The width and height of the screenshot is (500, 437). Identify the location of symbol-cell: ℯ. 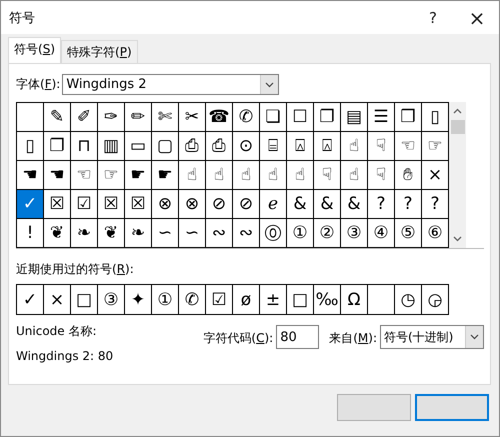
(273, 204).